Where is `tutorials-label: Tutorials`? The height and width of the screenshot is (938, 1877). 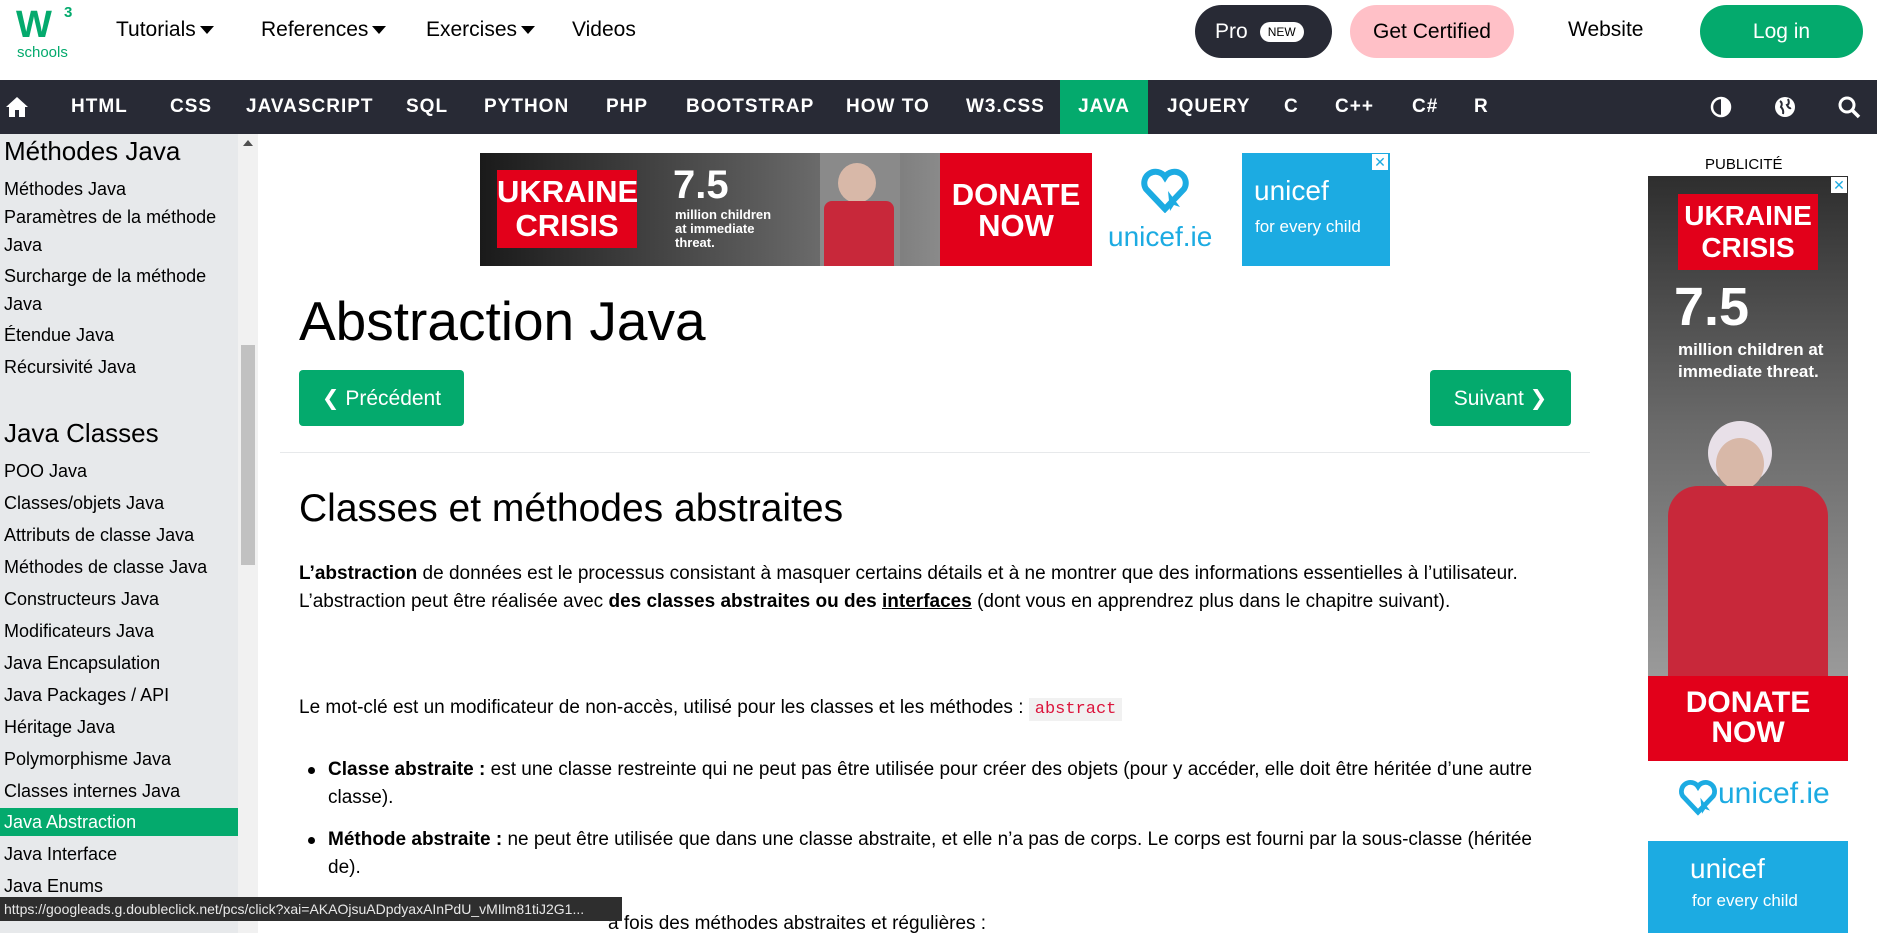 tutorials-label: Tutorials is located at coordinates (156, 29).